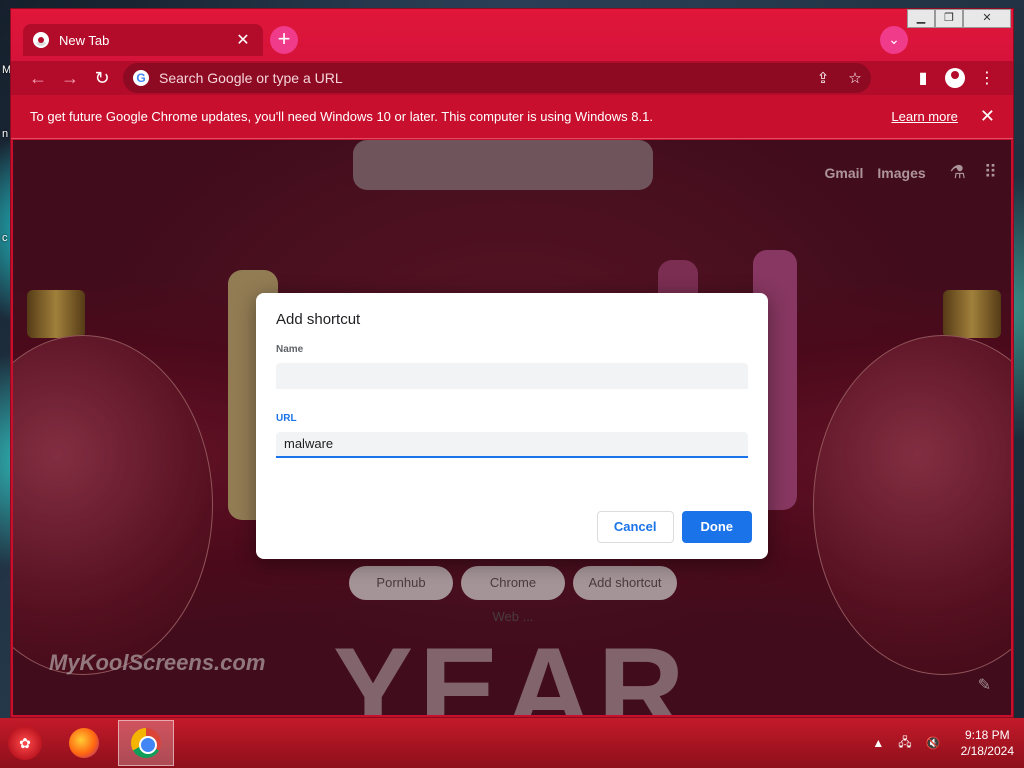 The image size is (1024, 768). What do you see at coordinates (251, 78) in the screenshot?
I see `omnibox-placeholder: Search Google or type a URL` at bounding box center [251, 78].